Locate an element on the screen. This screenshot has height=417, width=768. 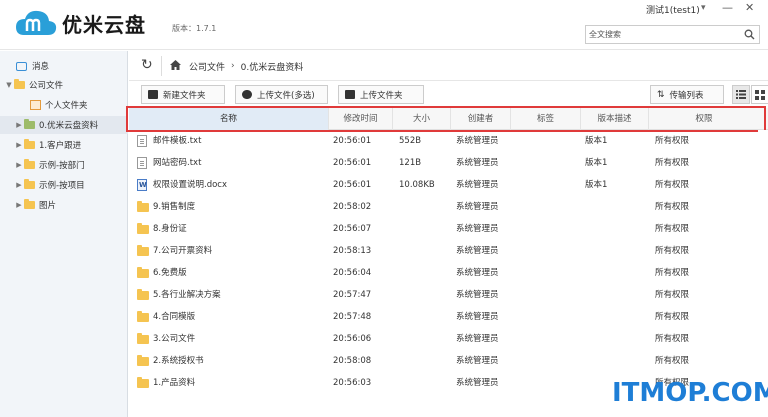
cloud-logo-icon is located at coordinates (36, 23).